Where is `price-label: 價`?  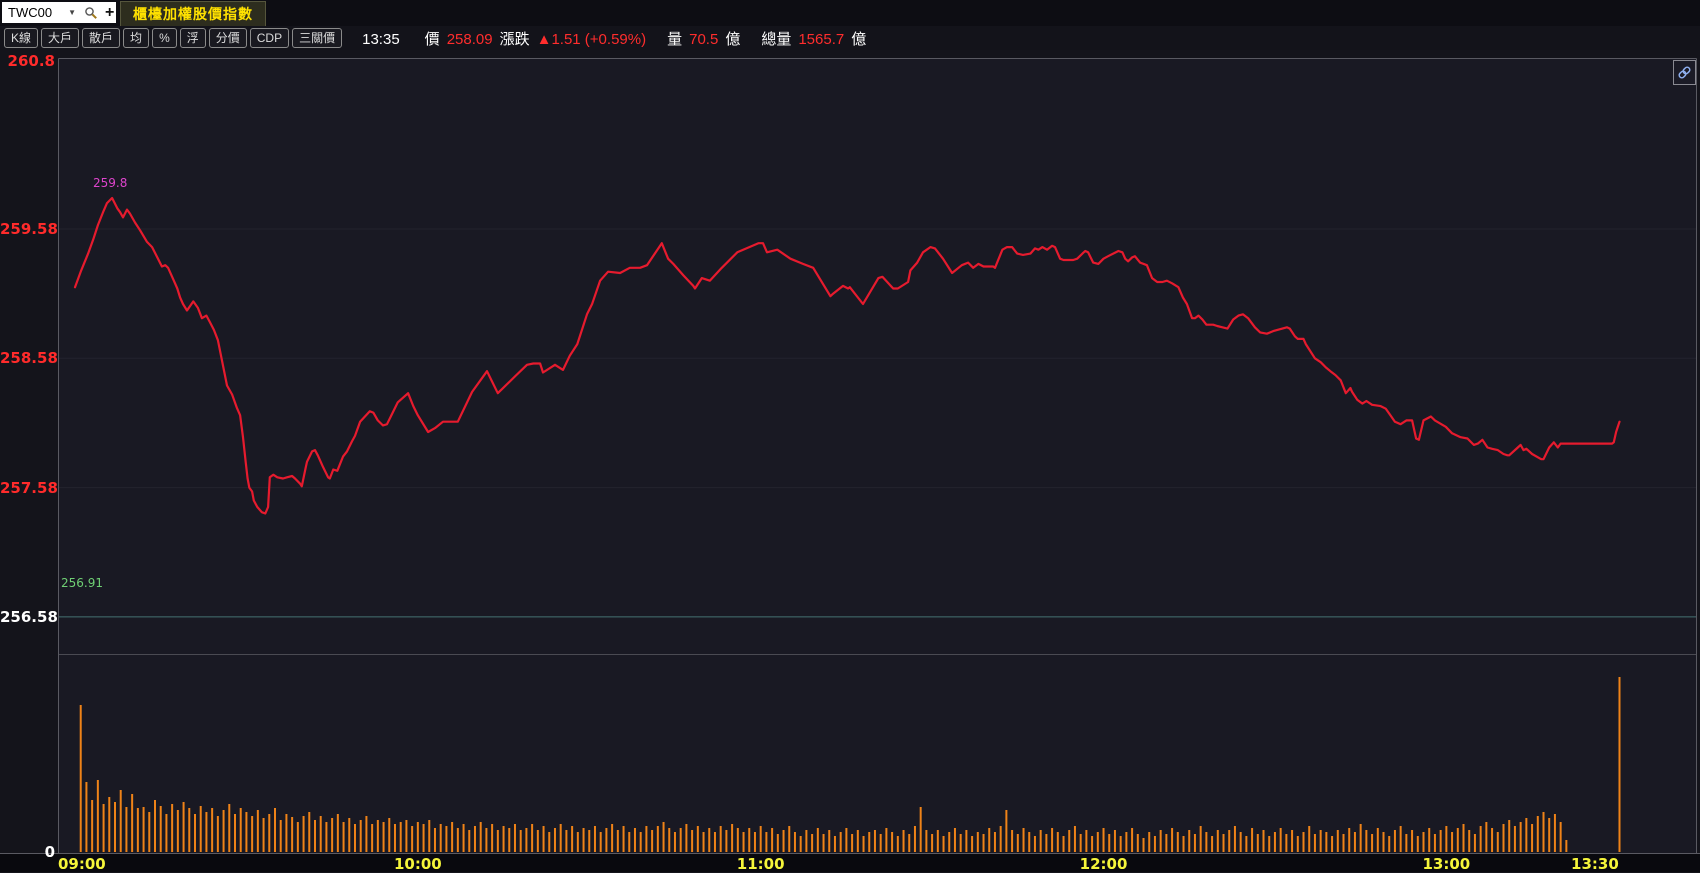 price-label: 價 is located at coordinates (432, 39).